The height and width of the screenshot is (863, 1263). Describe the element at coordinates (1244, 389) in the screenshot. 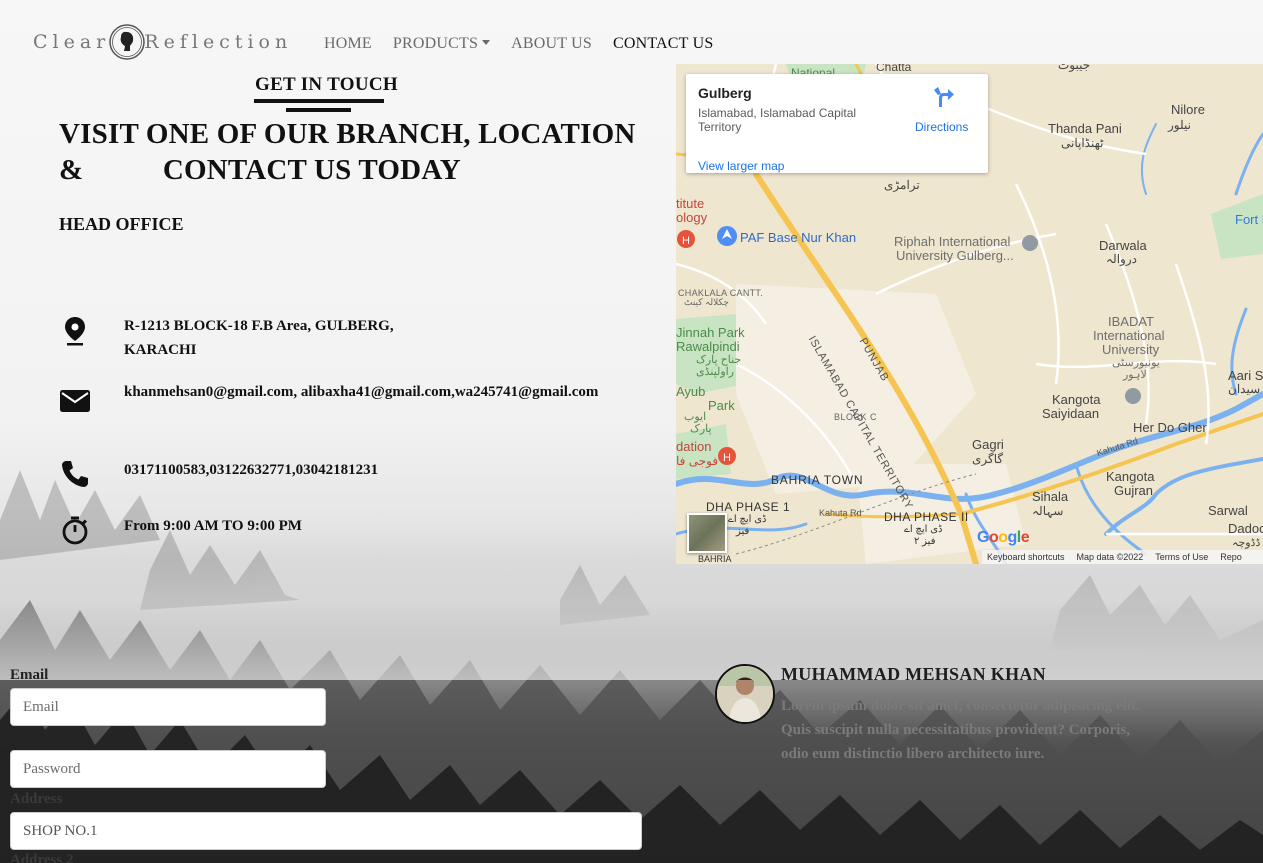

I see `map-label-aari-ur: سیدان` at that location.